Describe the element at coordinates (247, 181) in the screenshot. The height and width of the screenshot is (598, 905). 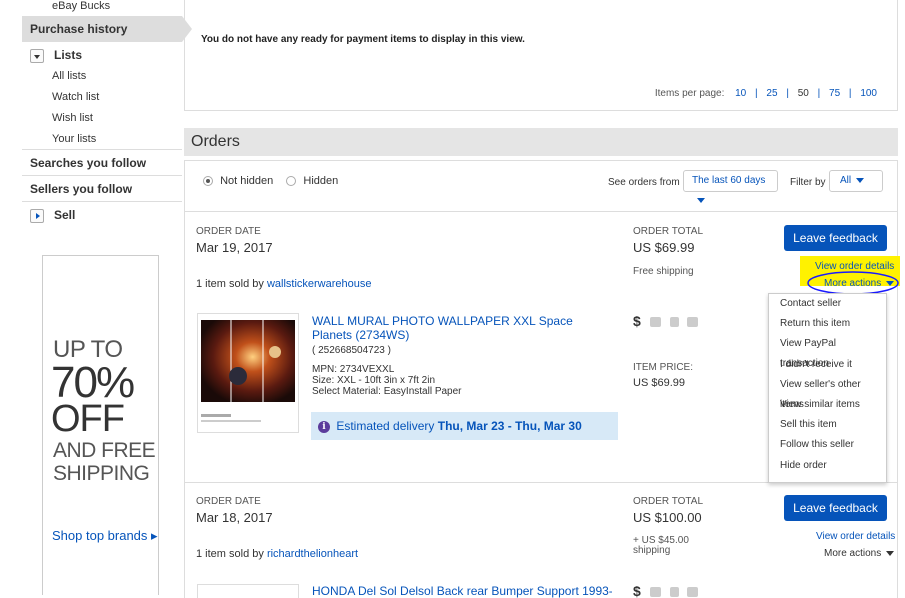
I see `not-hidden-label: Not hidden` at that location.